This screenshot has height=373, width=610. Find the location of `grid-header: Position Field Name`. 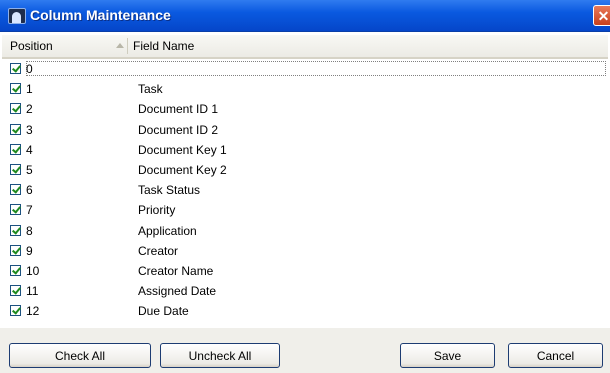

grid-header: Position Field Name is located at coordinates (305, 47).